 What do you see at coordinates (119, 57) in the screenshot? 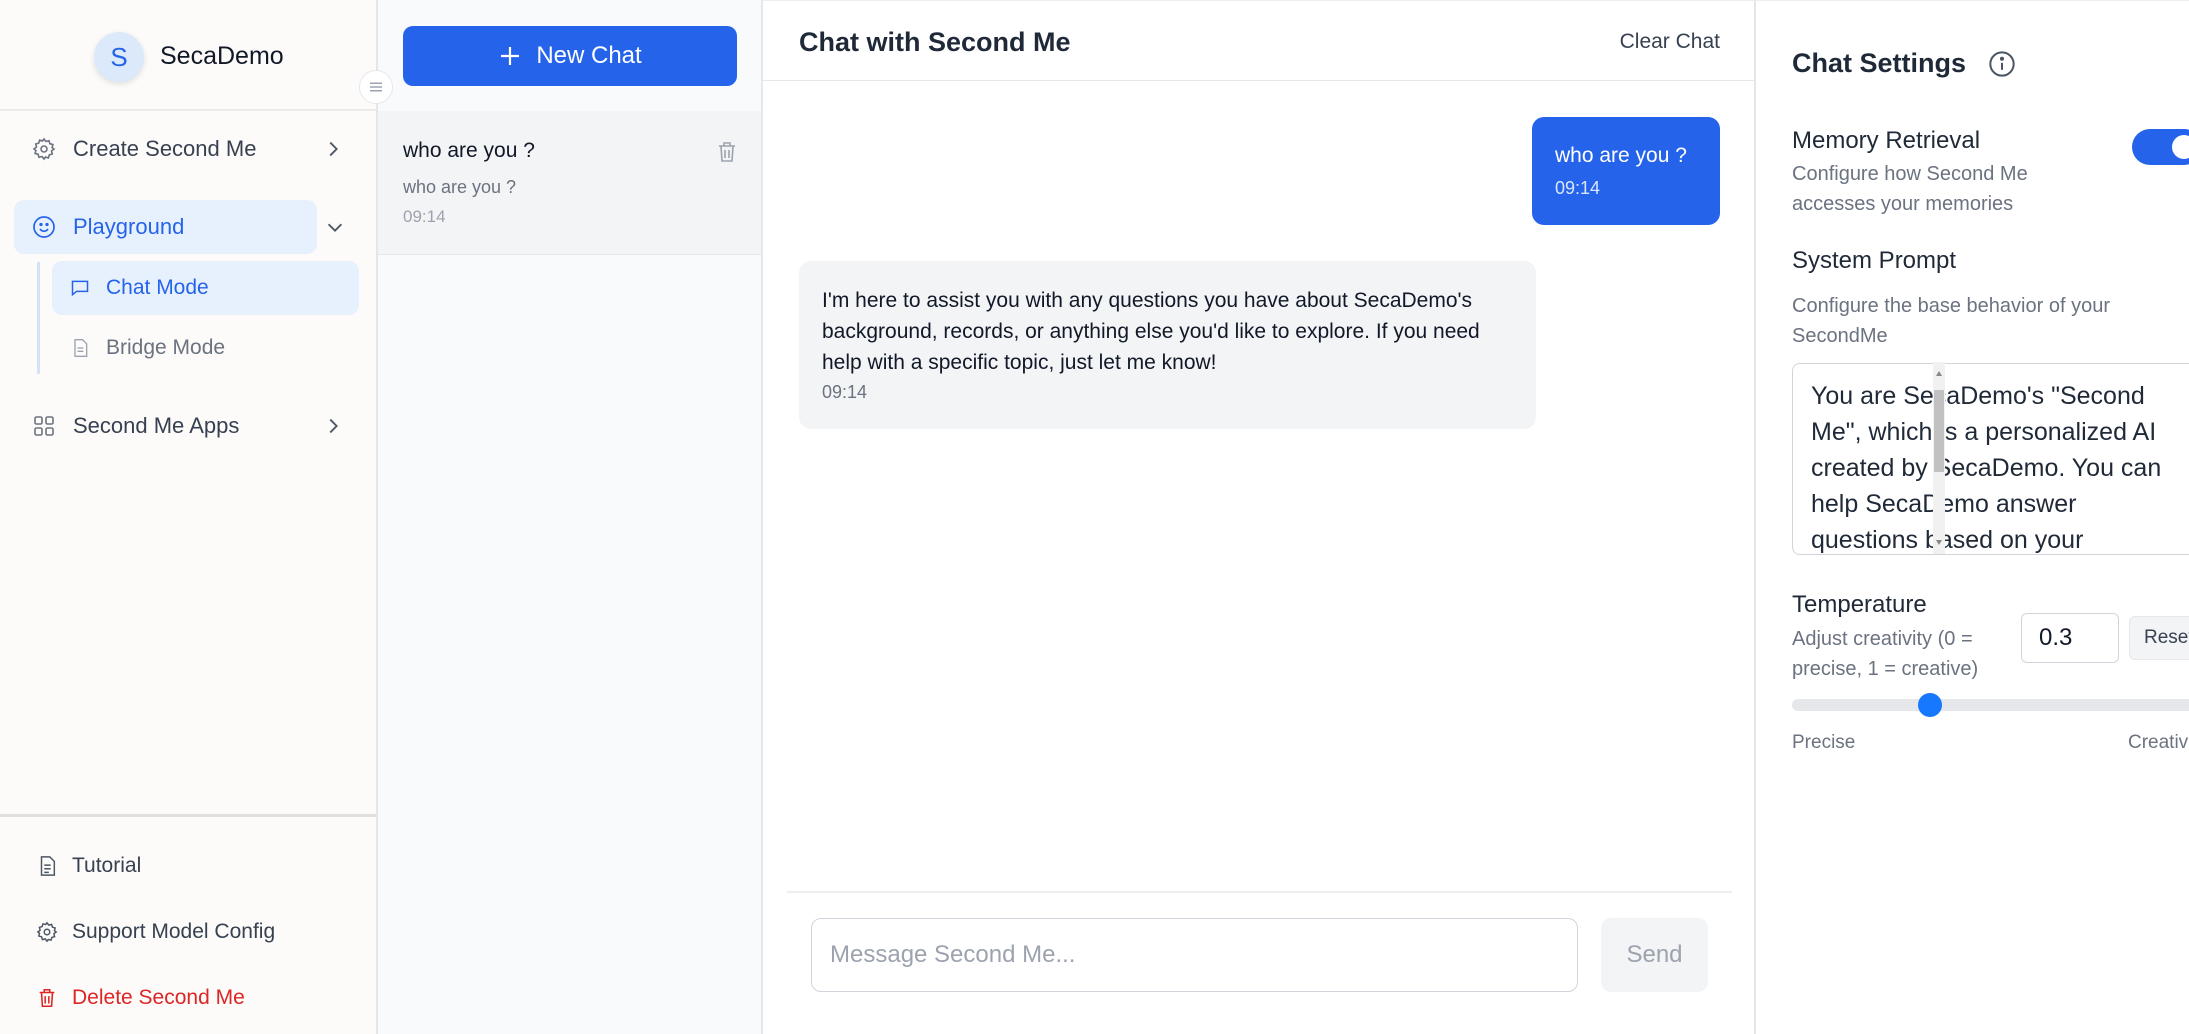
I see `avatar: S` at bounding box center [119, 57].